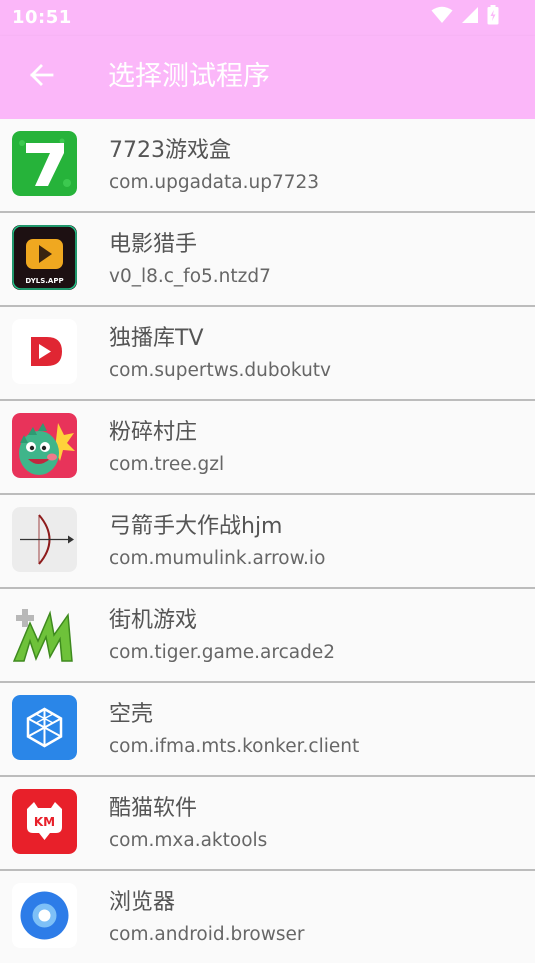  I want to click on battery-icon, so click(493, 17).